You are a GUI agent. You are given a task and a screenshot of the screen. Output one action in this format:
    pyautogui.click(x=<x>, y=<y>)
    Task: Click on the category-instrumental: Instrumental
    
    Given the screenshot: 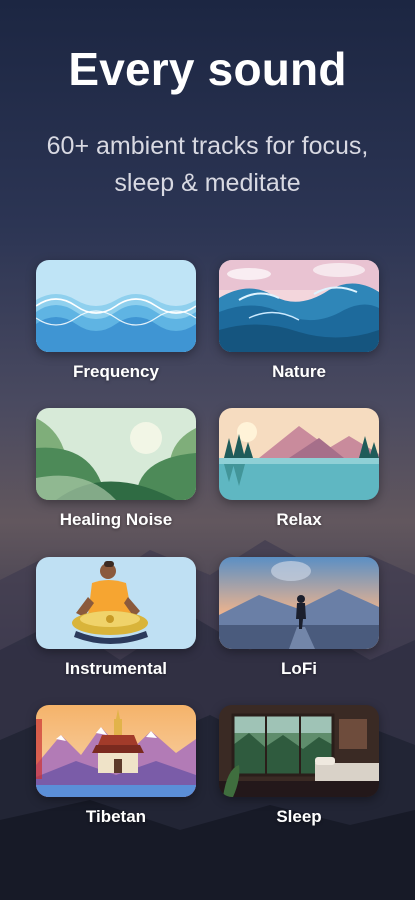 What is the action you would take?
    pyautogui.click(x=116, y=618)
    